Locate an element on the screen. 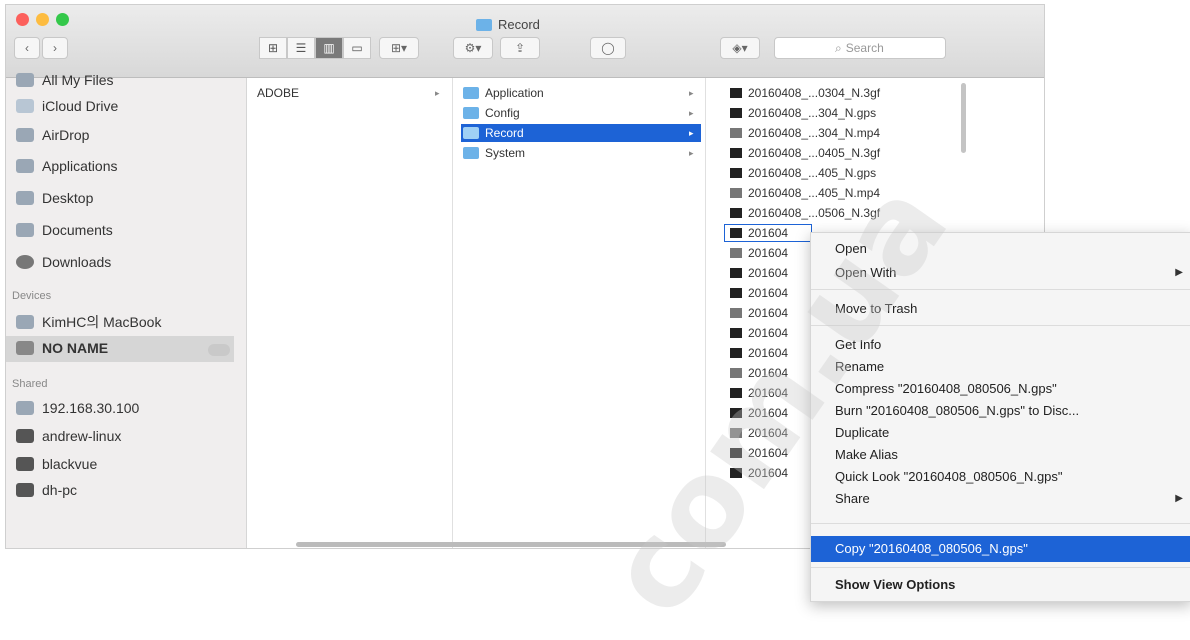  file-name: 20160408_...0304_N.3gf is located at coordinates (814, 93).